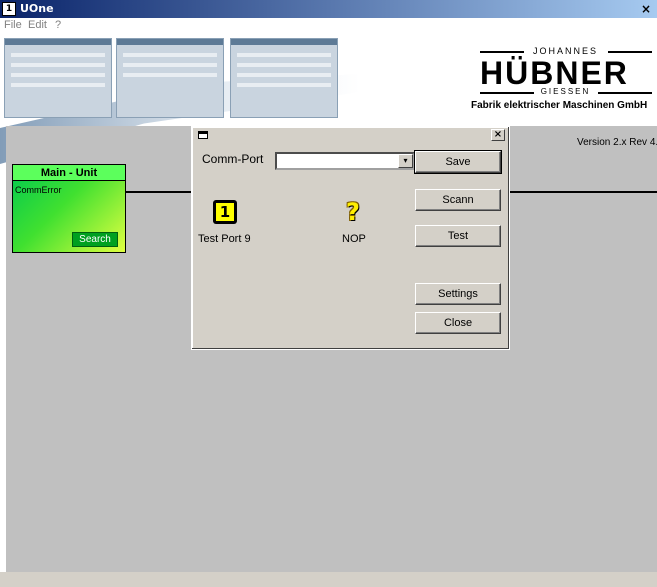 The image size is (657, 587). Describe the element at coordinates (224, 239) in the screenshot. I see `device-label-test-port: Test Port 9` at that location.